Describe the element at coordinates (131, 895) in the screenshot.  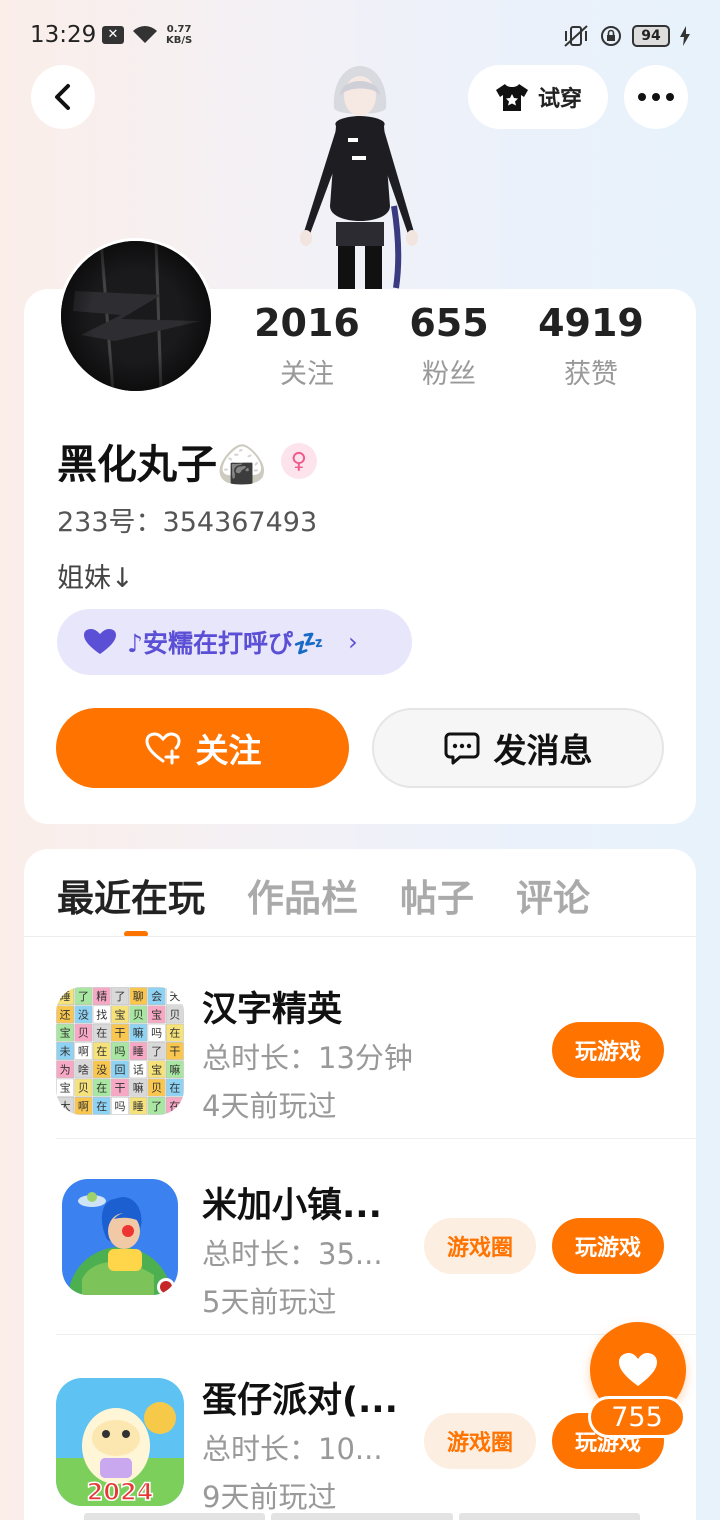
I see `tab-recent-play: 最近在玩` at that location.